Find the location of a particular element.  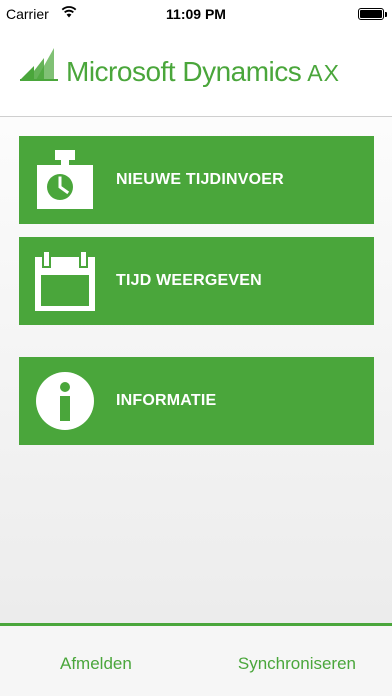

view-time-button: TIJD WEERGEVEN is located at coordinates (196, 281).